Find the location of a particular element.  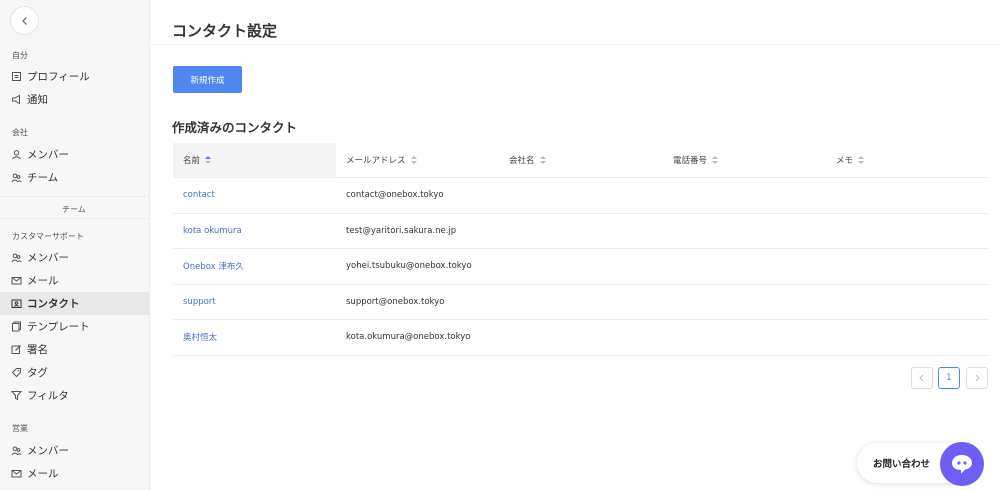

contact-card-icon is located at coordinates (16, 303).